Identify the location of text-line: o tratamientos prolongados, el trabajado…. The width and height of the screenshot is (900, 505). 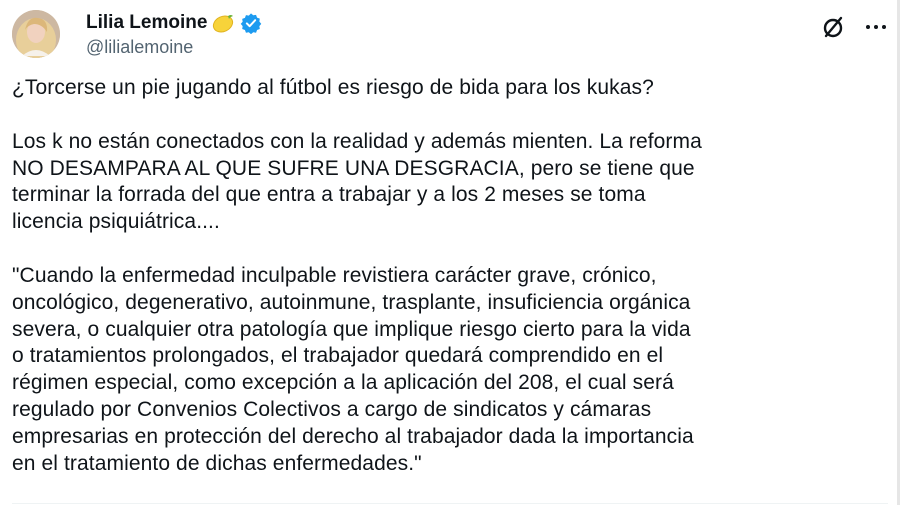
(338, 356).